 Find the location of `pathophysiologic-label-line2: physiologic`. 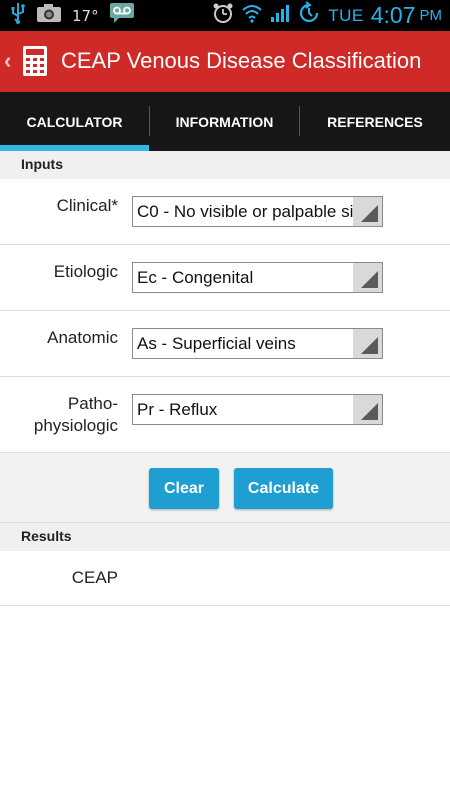

pathophysiologic-label-line2: physiologic is located at coordinates (75, 425).